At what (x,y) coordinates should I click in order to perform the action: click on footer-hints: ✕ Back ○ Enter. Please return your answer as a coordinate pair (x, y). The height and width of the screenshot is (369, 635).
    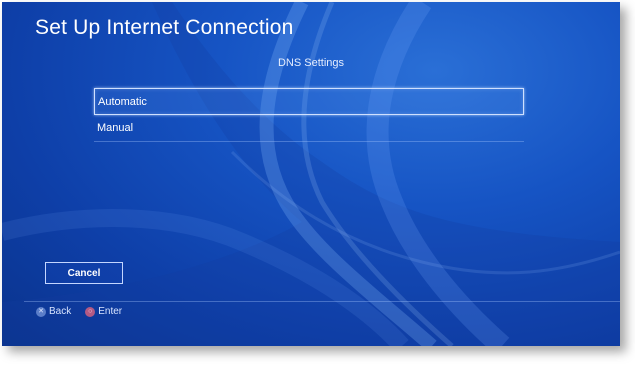
    Looking at the image, I should click on (86, 311).